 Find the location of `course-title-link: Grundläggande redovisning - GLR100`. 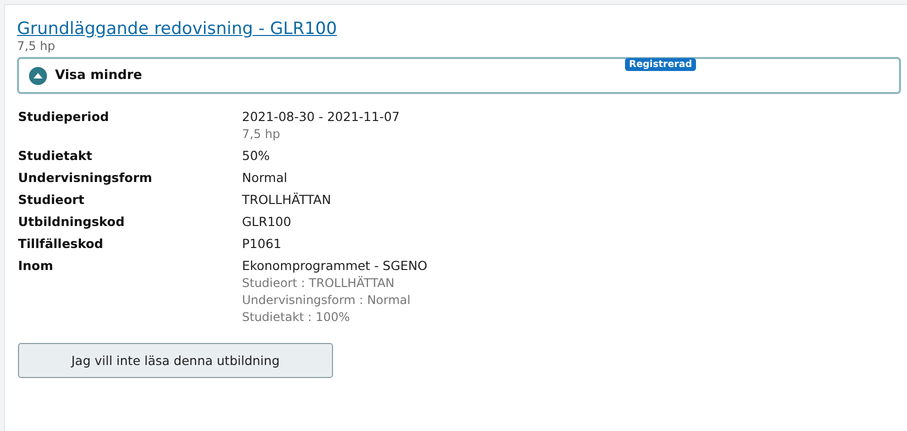

course-title-link: Grundläggande redovisning - GLR100 is located at coordinates (177, 29).